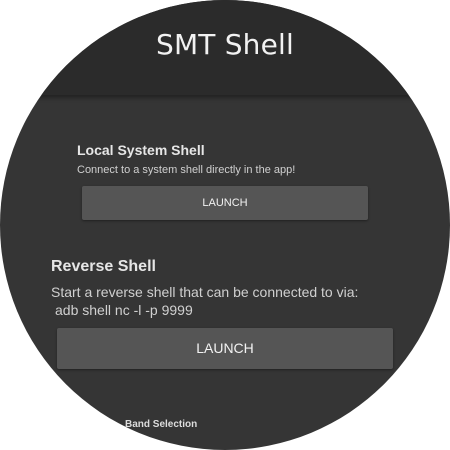 Image resolution: width=450 pixels, height=450 pixels. What do you see at coordinates (103, 266) in the screenshot?
I see `reverse-shell-title: Reverse Shell` at bounding box center [103, 266].